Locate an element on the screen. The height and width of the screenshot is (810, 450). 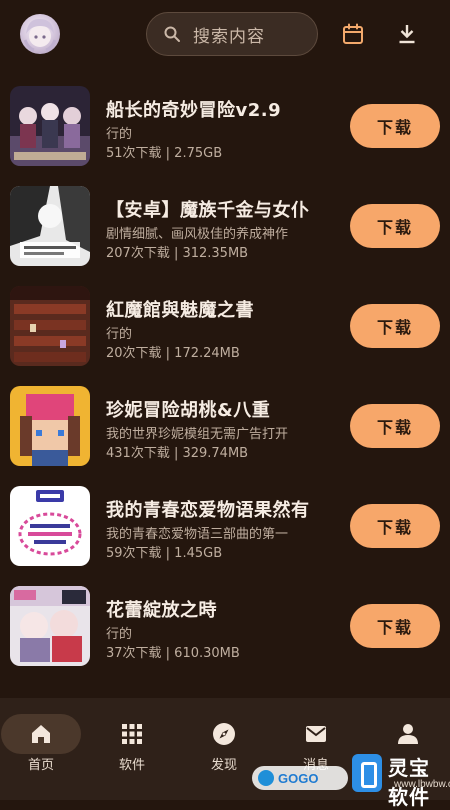
search-bar: 搜索内容 is located at coordinates (232, 34).